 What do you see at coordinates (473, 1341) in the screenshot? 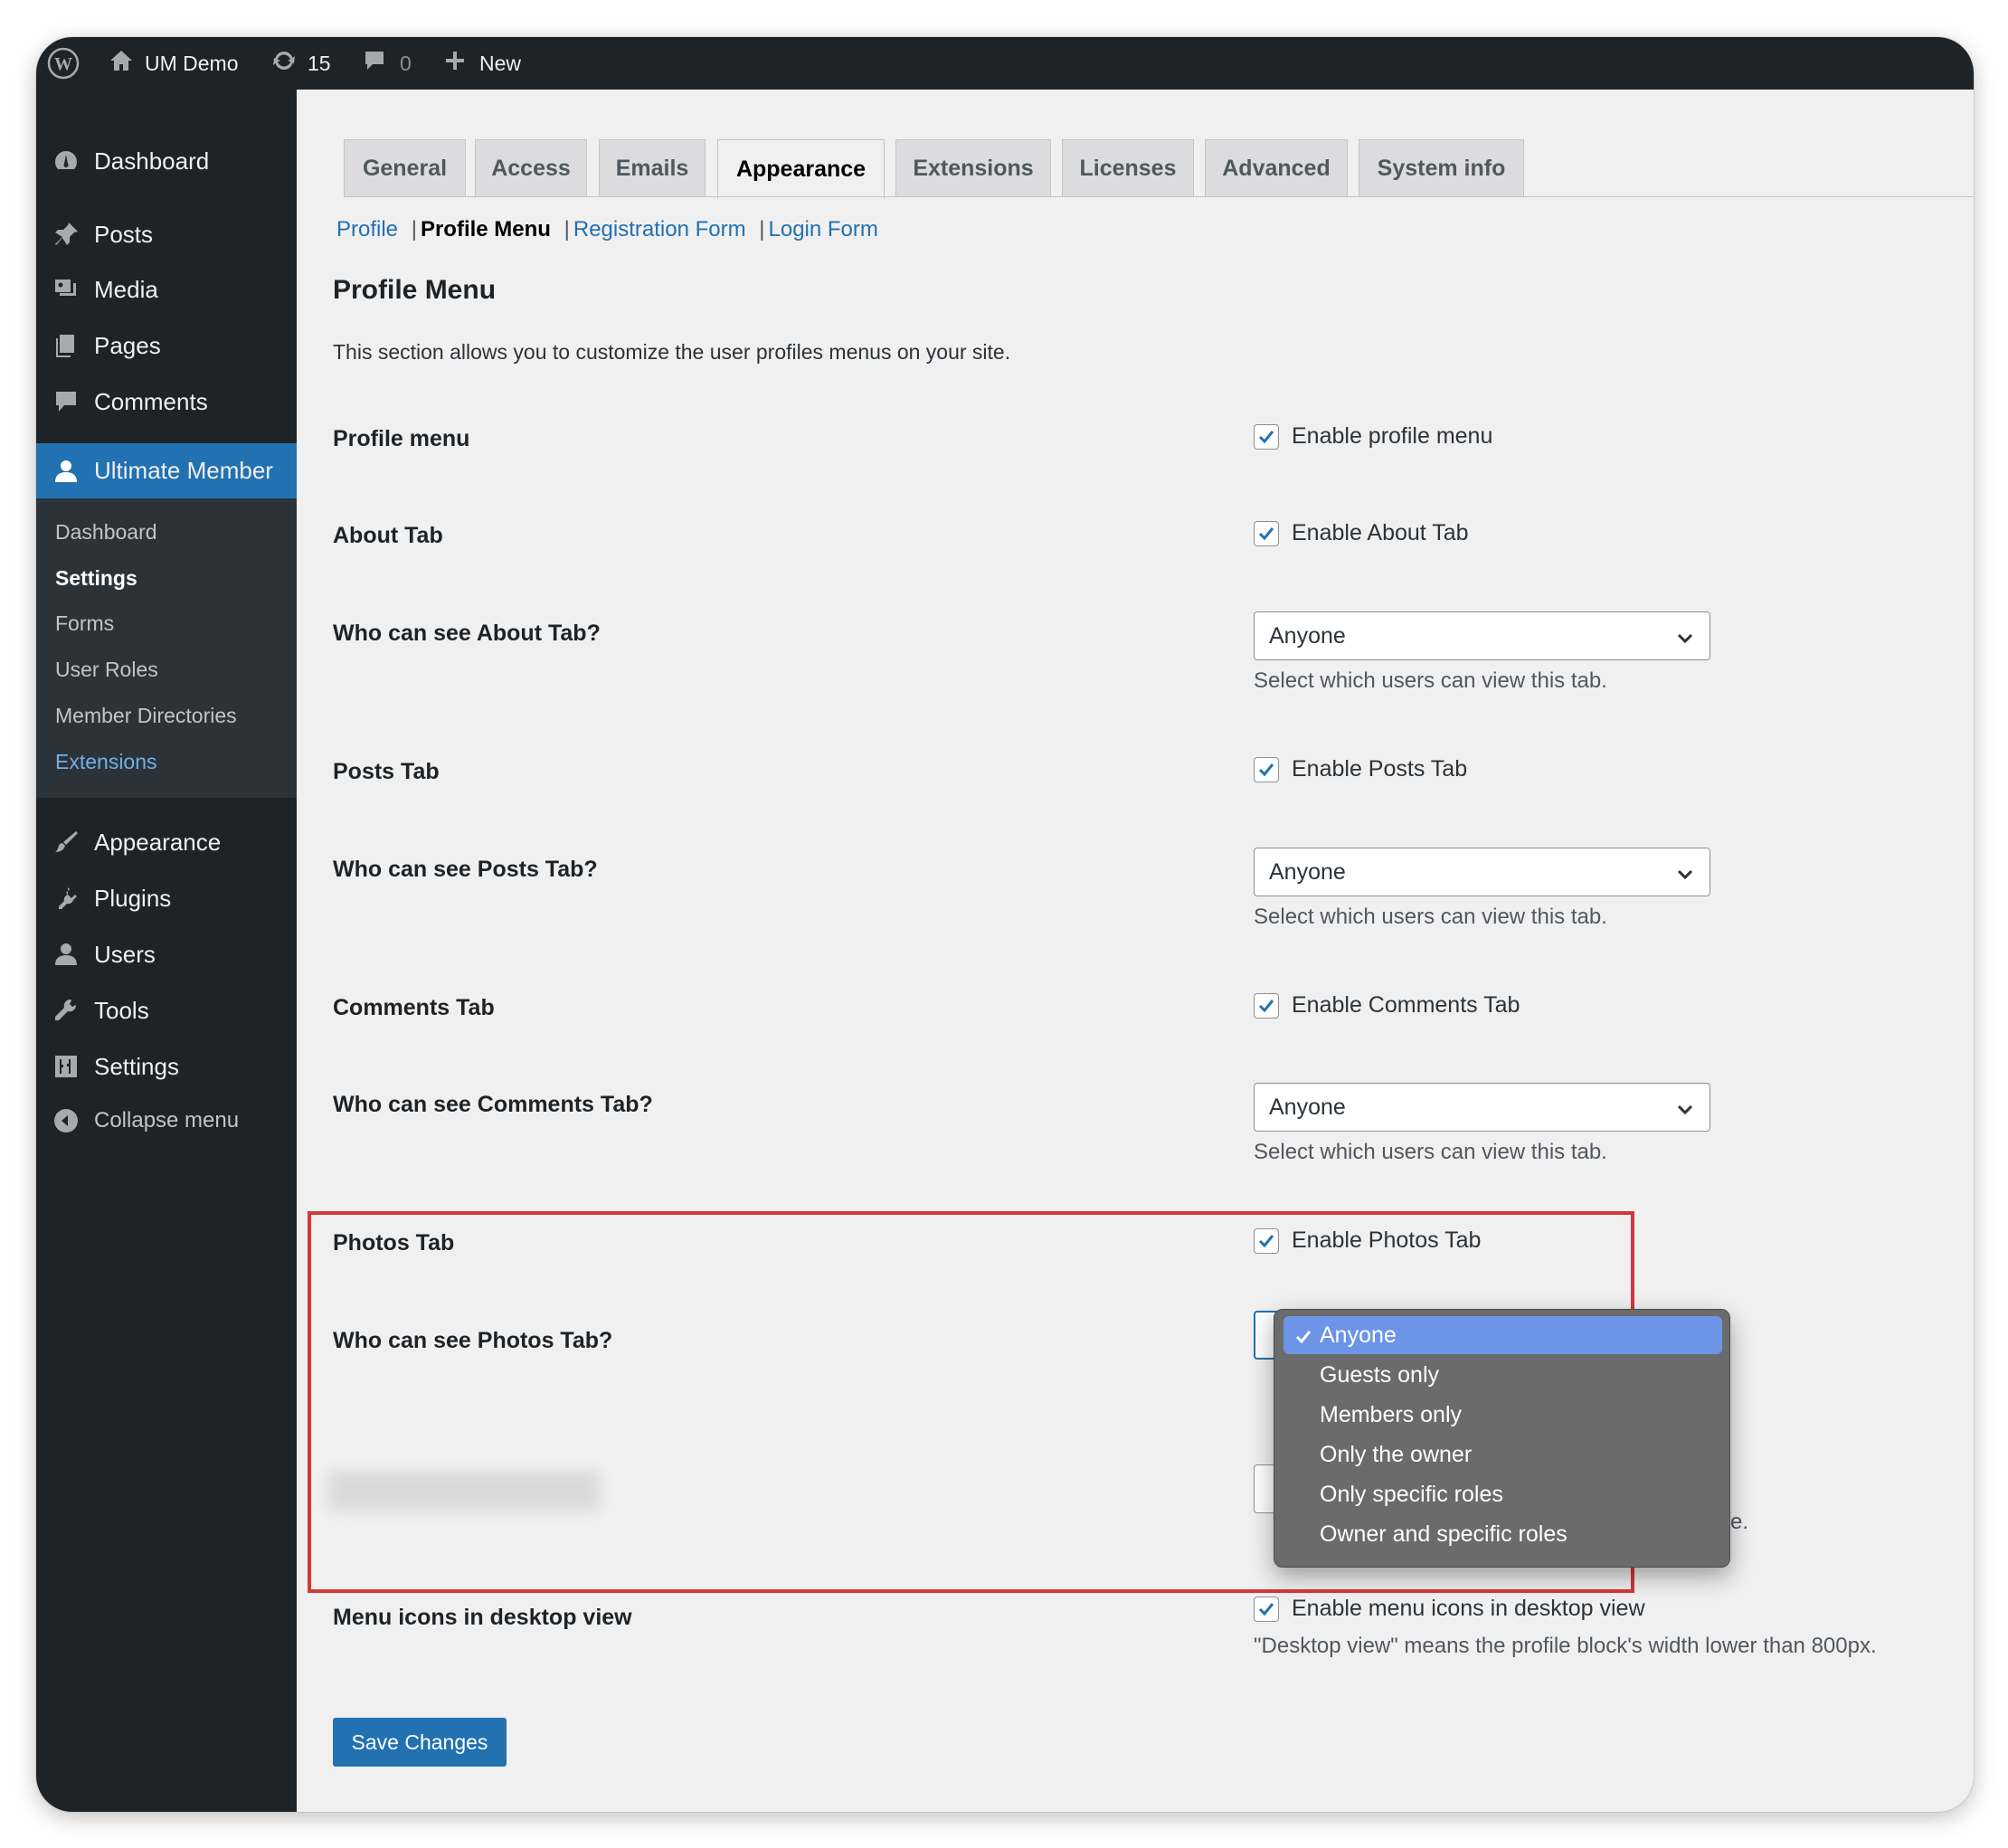
I see `photos-who-label: Who can see Photos Tab?` at bounding box center [473, 1341].